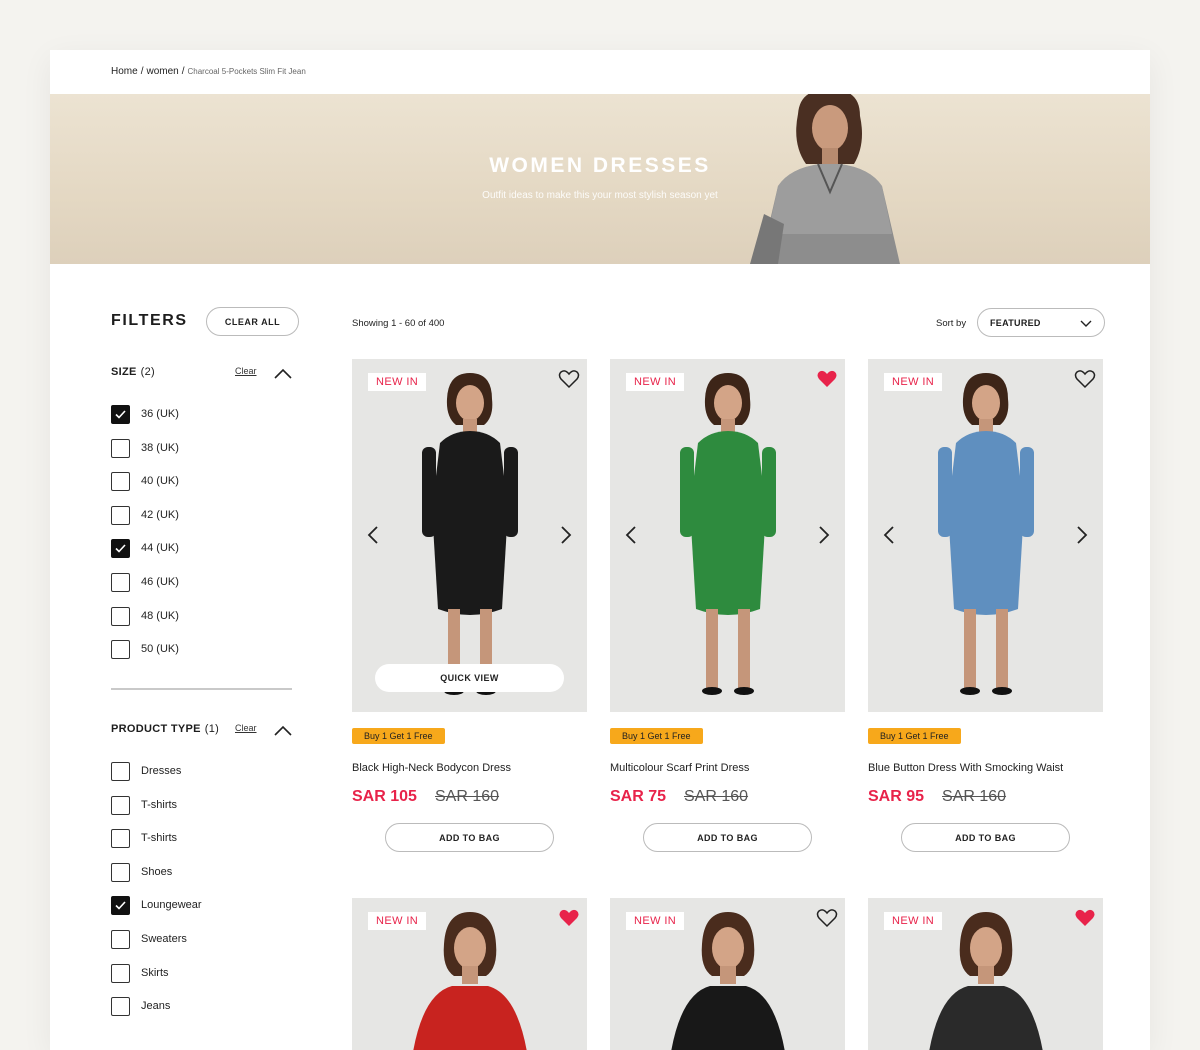 The width and height of the screenshot is (1200, 1050). What do you see at coordinates (469, 678) in the screenshot?
I see `quick-view-button: QUICK VIEW` at bounding box center [469, 678].